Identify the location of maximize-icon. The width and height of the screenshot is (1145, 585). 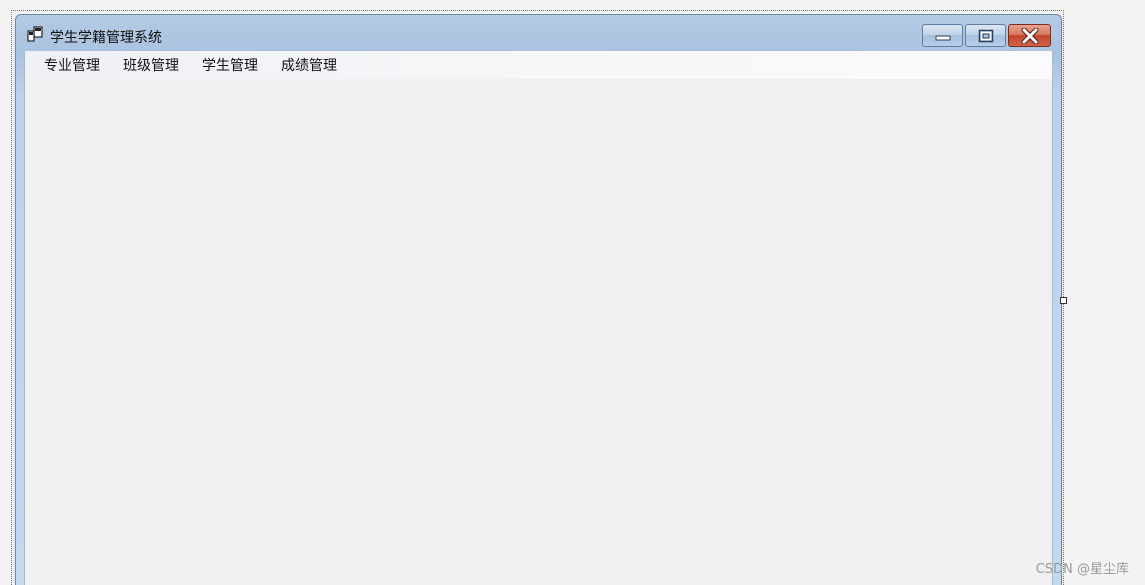
(985, 35).